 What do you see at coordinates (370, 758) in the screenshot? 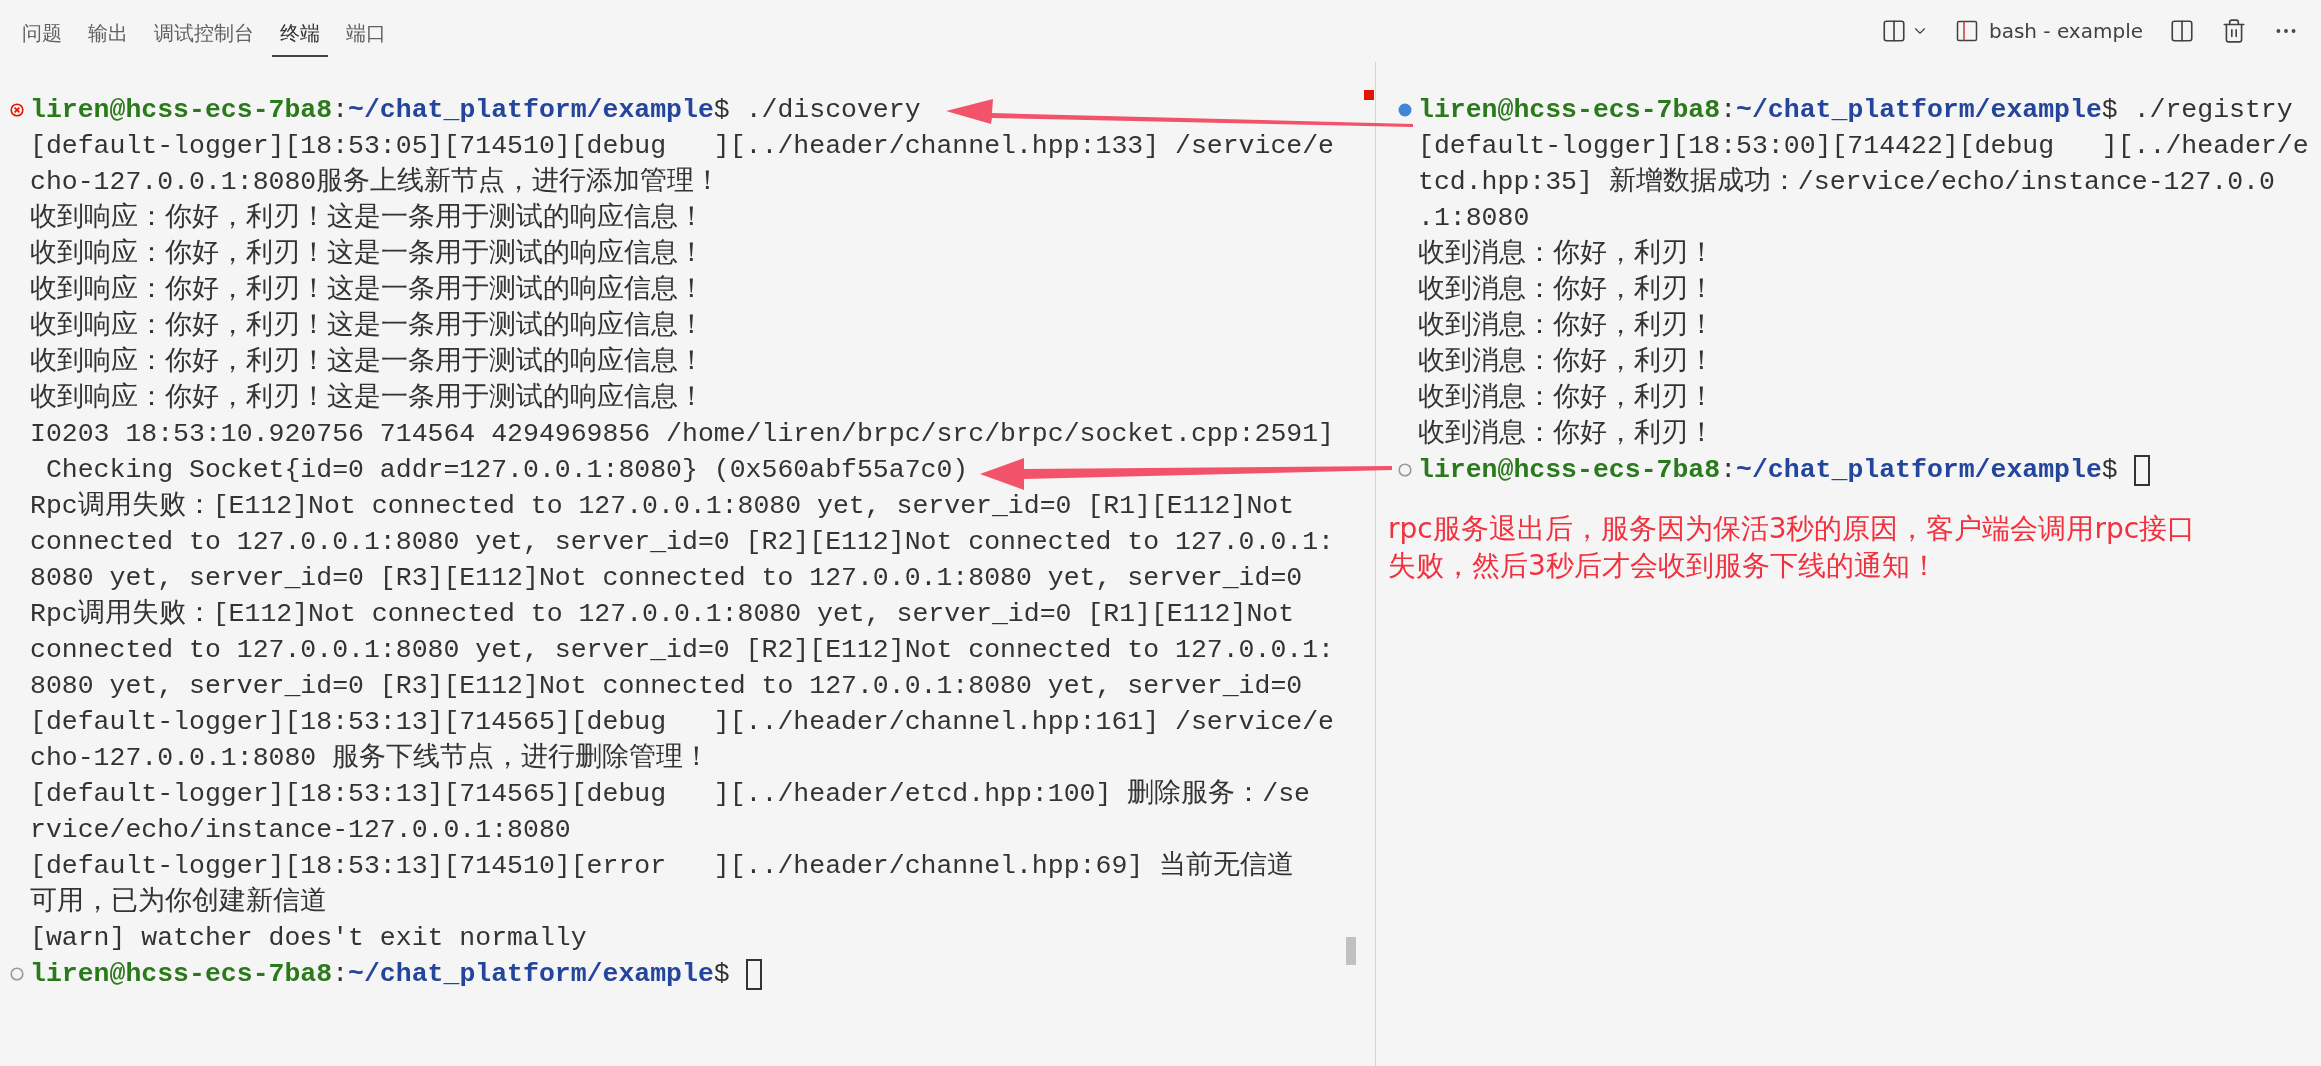
I see `output-line: cho-127.0.0.1:8080 服务下线节点，进行删除管理！` at bounding box center [370, 758].